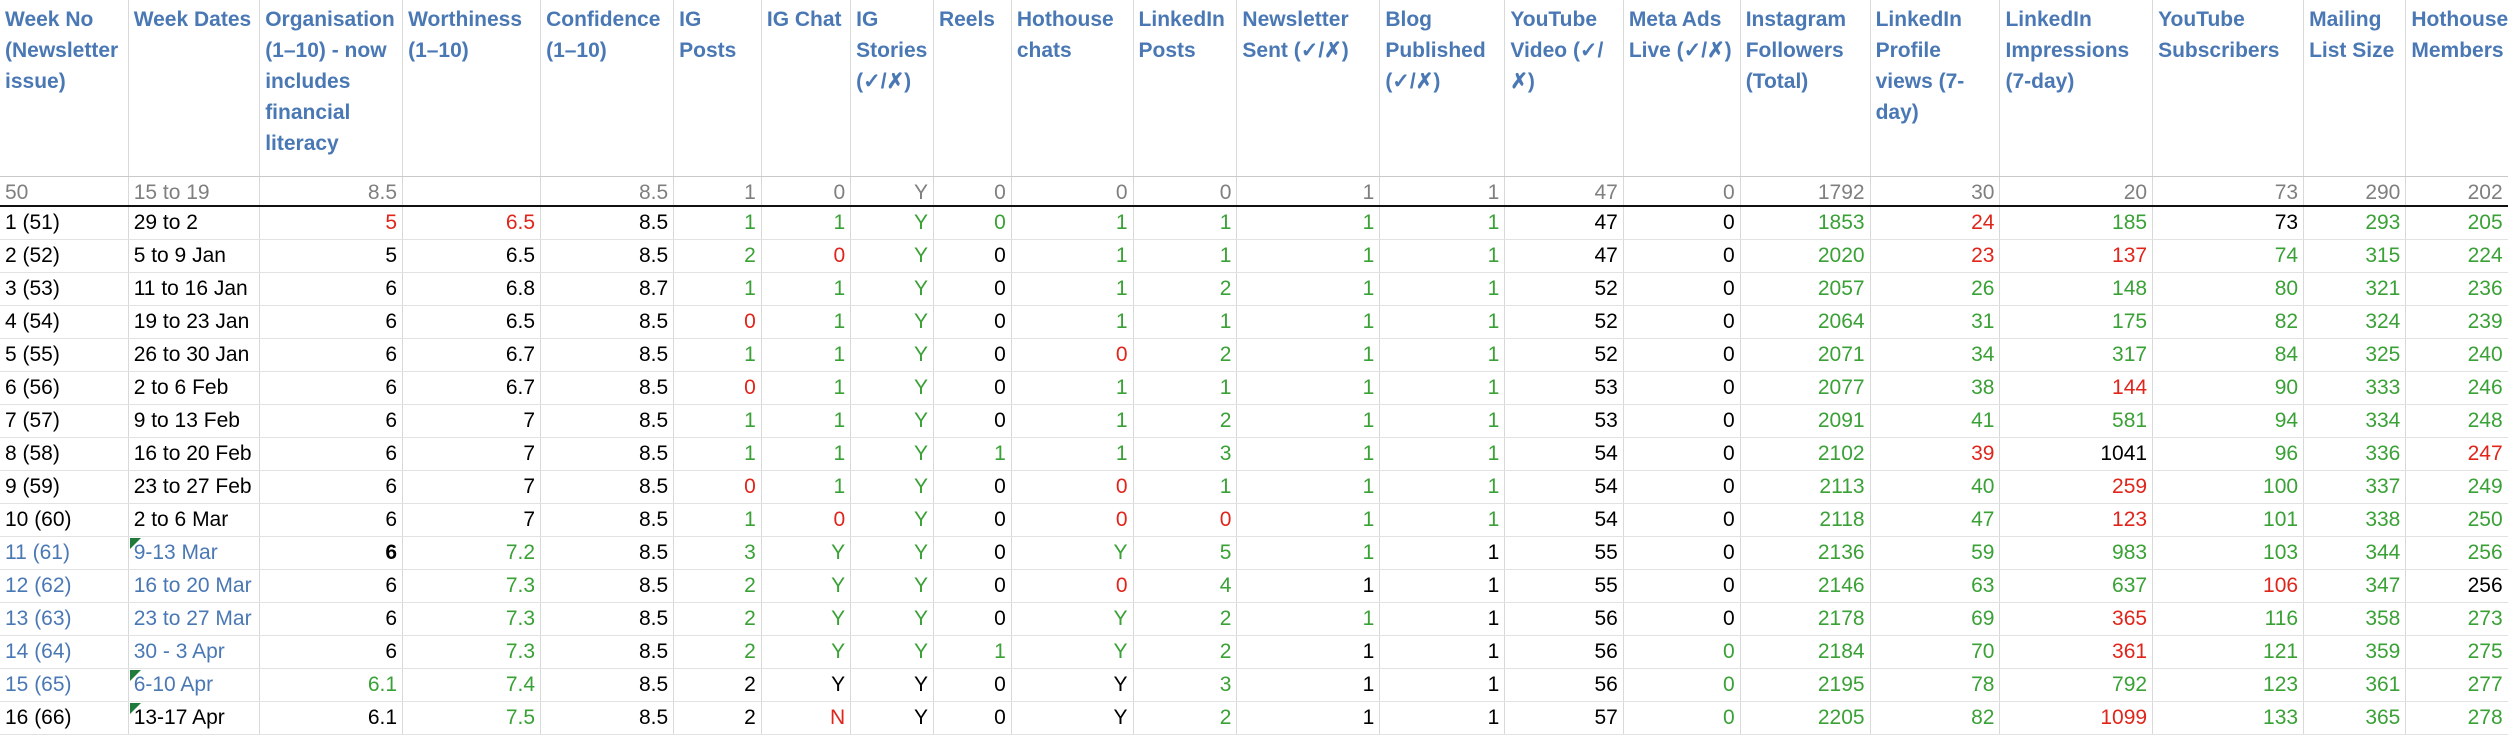 The height and width of the screenshot is (736, 2508). I want to click on column-header: Week No (Newsletter issue), so click(64, 88).